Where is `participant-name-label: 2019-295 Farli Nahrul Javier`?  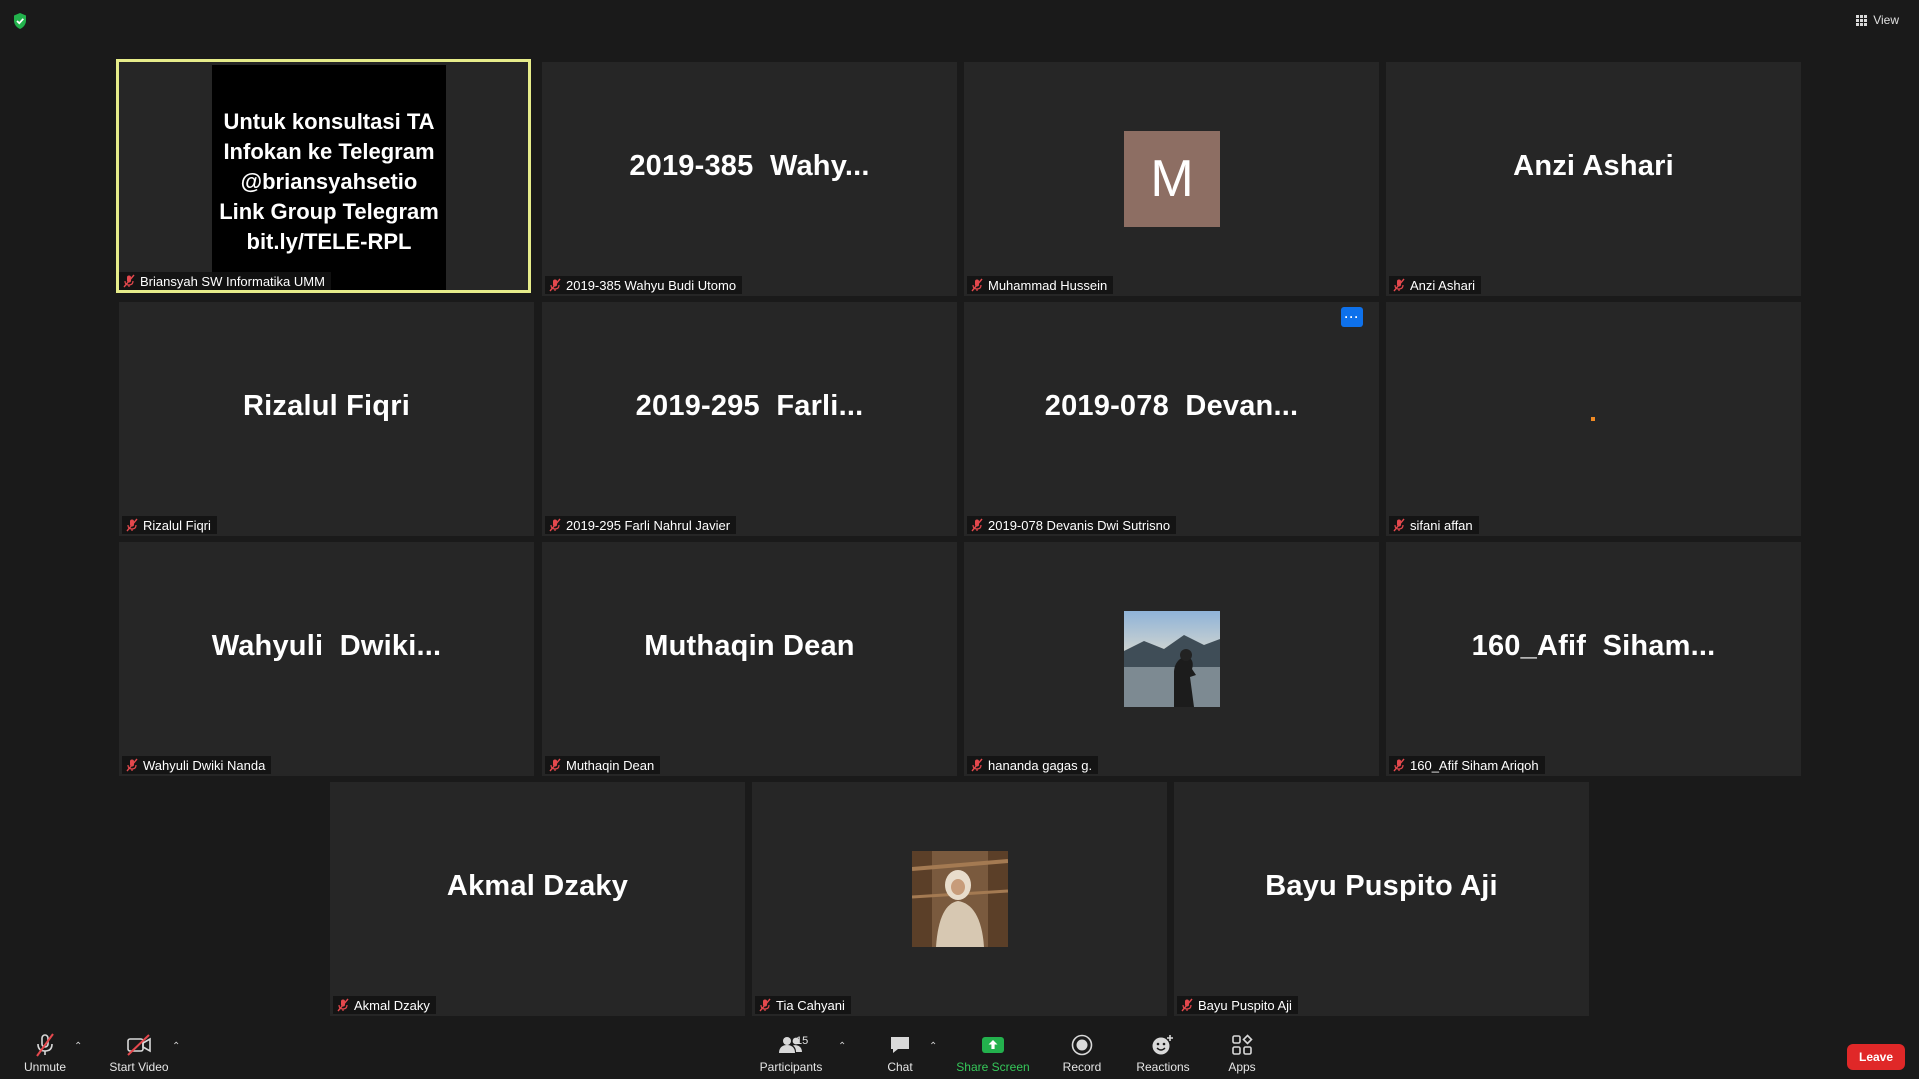
participant-name-label: 2019-295 Farli Nahrul Javier is located at coordinates (641, 525).